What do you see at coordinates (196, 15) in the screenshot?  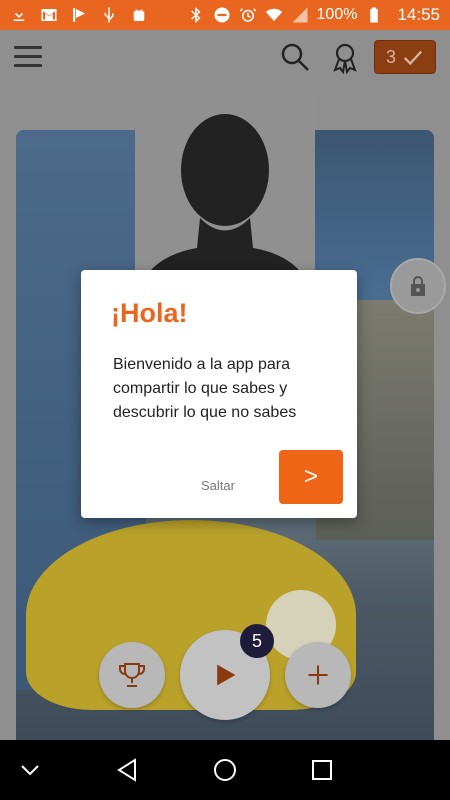 I see `bluetooth-icon` at bounding box center [196, 15].